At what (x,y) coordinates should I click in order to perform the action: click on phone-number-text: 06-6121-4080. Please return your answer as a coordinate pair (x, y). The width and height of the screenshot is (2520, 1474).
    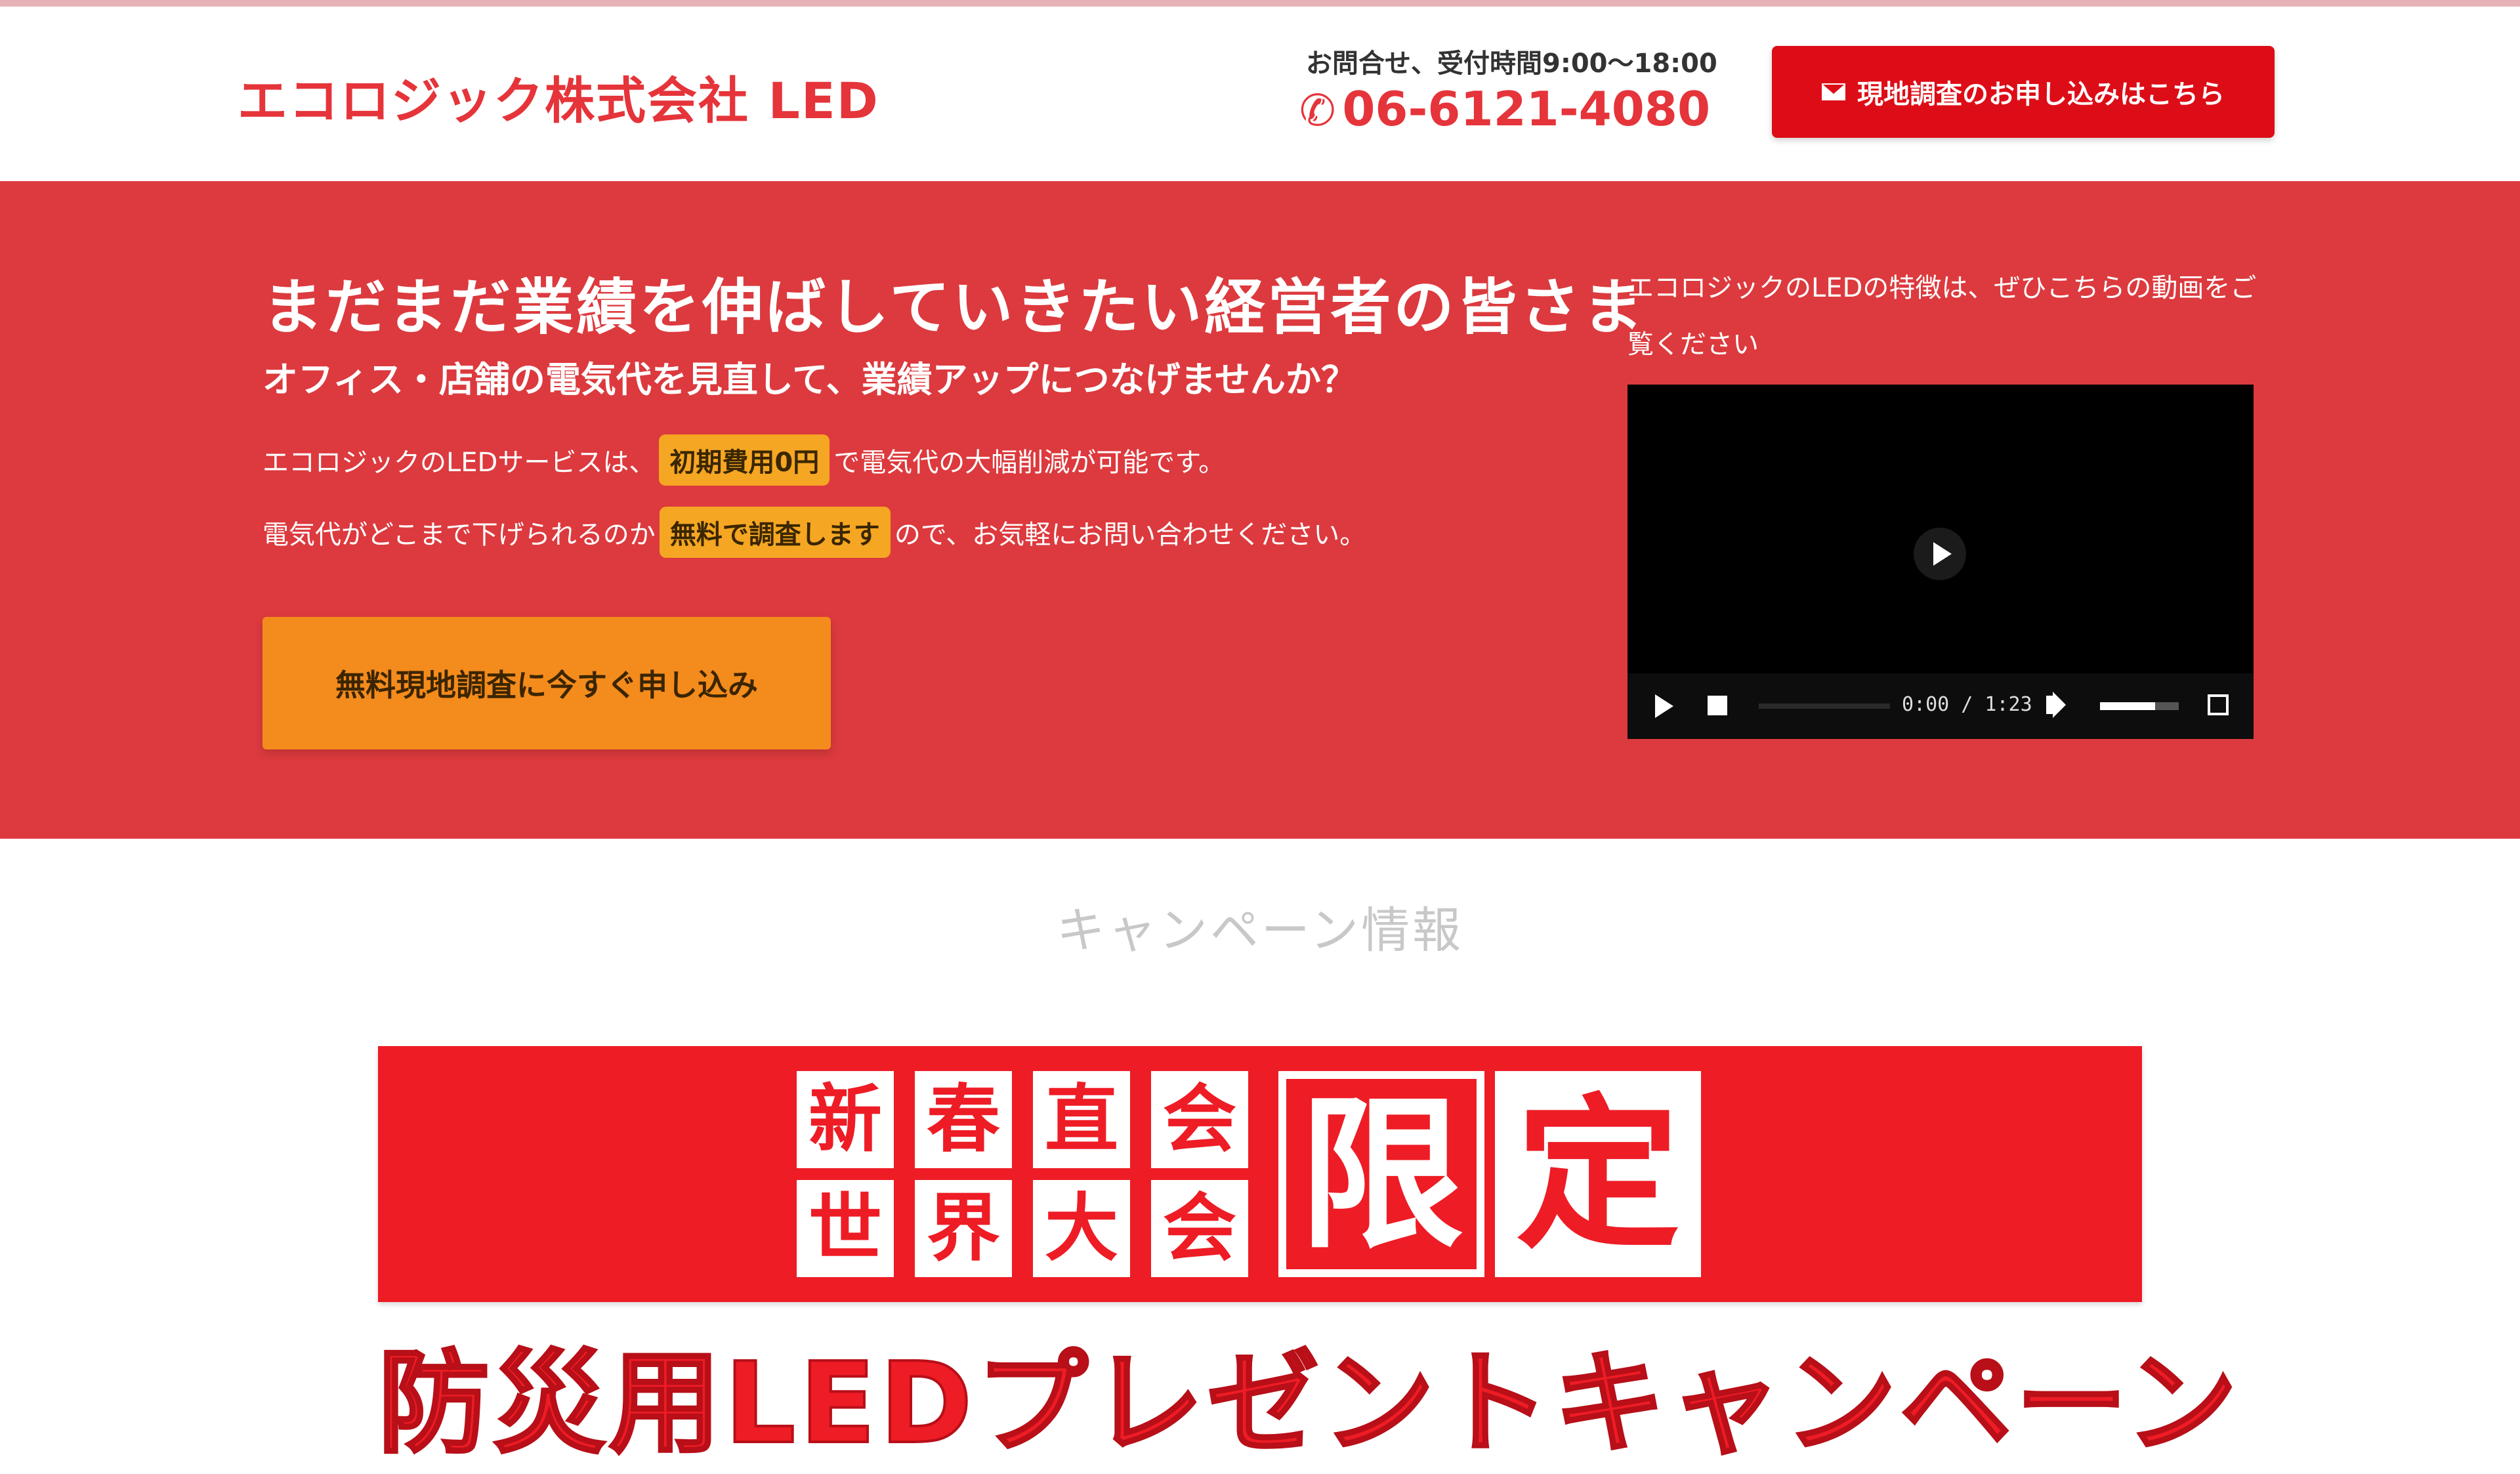
    Looking at the image, I should click on (1526, 109).